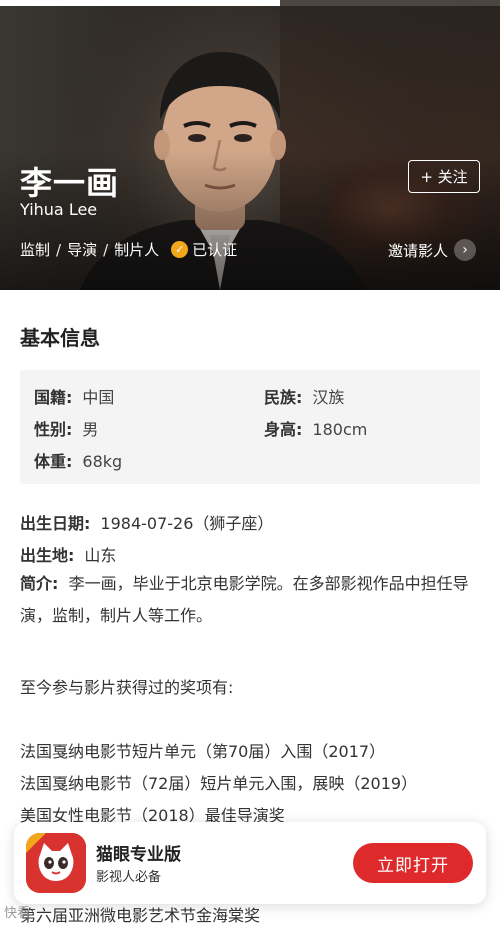  I want to click on info-gender: 性别: 男, so click(66, 428).